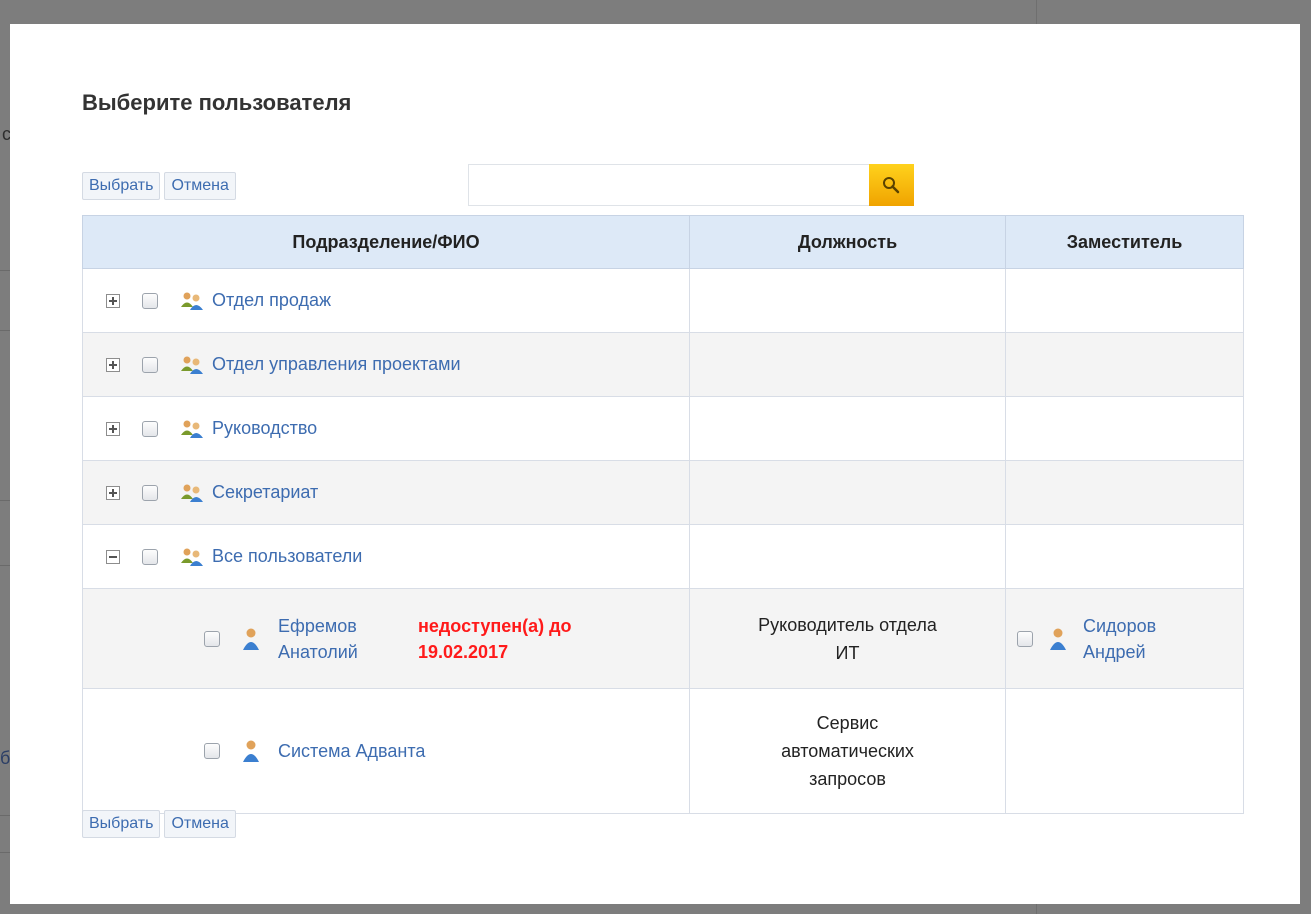  Describe the element at coordinates (348, 639) in the screenshot. I see `user-name: Ефремов Анатолий` at that location.